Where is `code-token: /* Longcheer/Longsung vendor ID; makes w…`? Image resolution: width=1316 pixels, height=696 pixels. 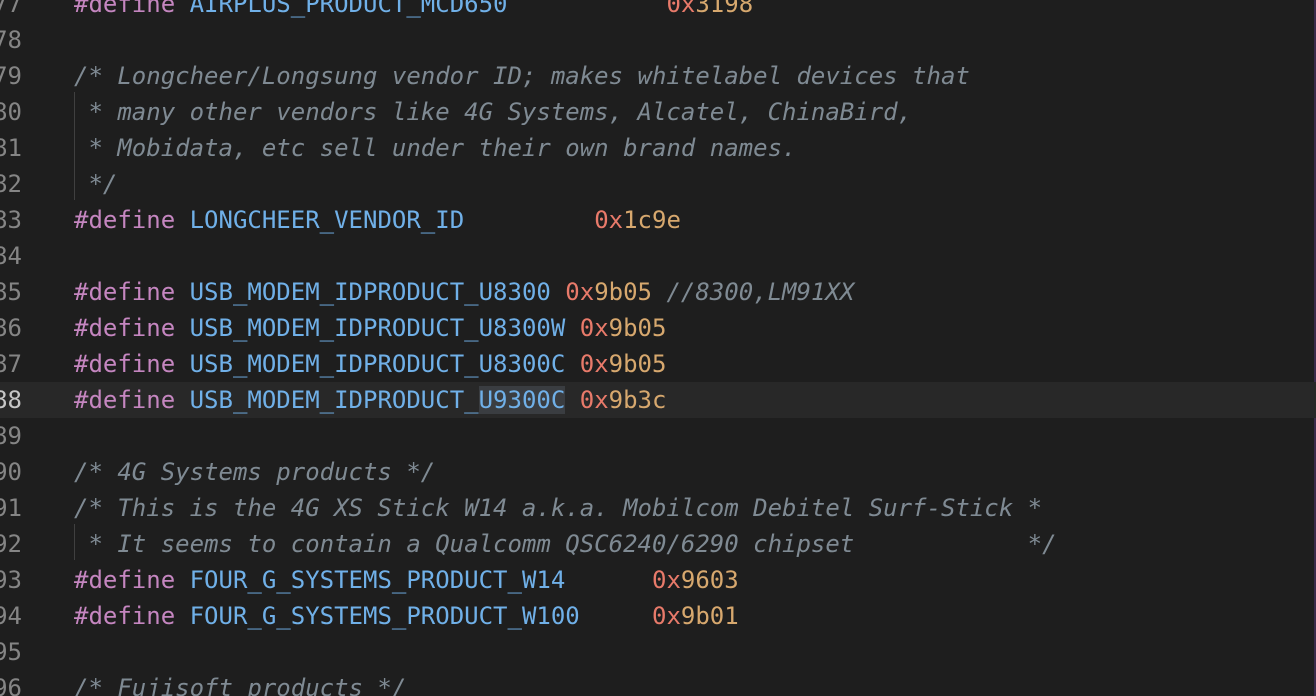 code-token: /* Longcheer/Longsung vendor ID; makes w… is located at coordinates (522, 76).